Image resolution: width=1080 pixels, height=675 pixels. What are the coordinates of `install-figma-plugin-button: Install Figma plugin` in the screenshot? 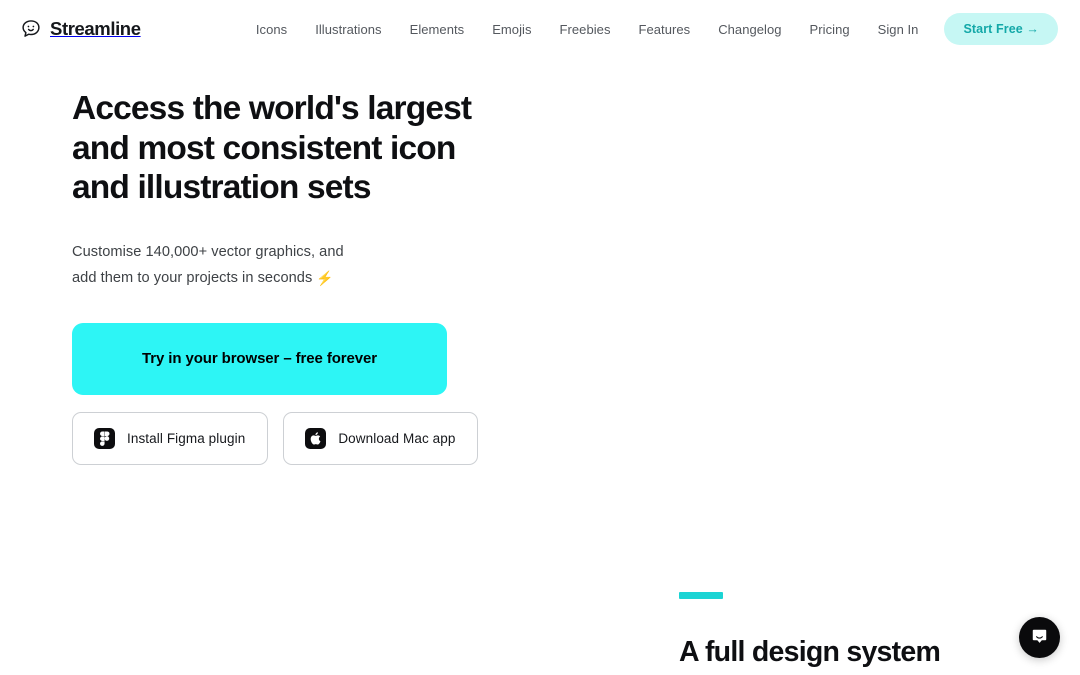 It's located at (170, 438).